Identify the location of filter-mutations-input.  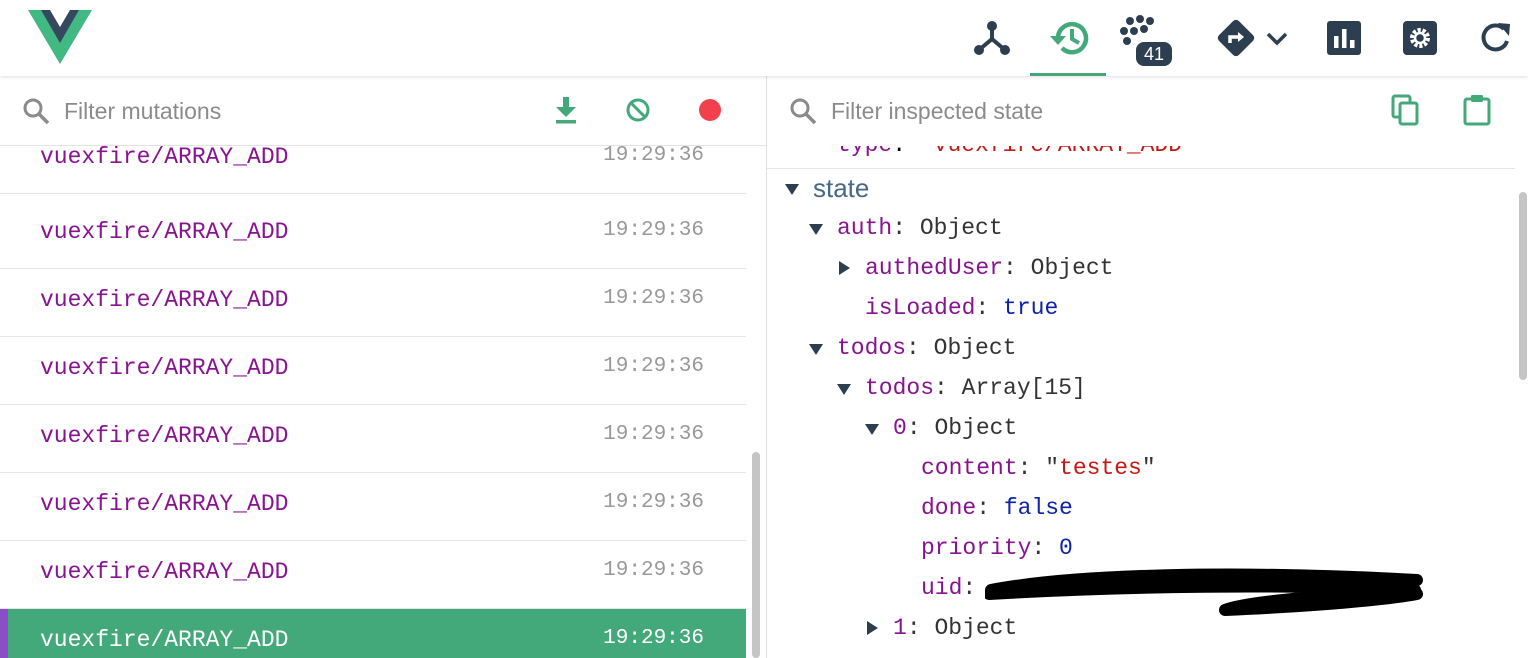
(289, 111).